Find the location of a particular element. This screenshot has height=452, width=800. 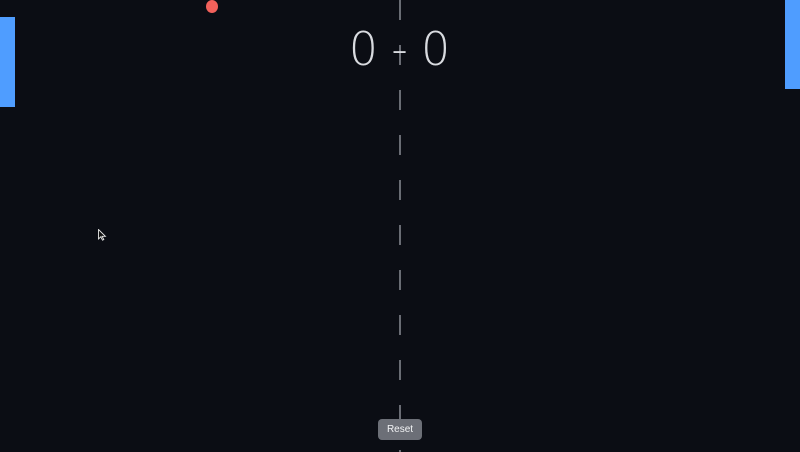

ball is located at coordinates (212, 6).